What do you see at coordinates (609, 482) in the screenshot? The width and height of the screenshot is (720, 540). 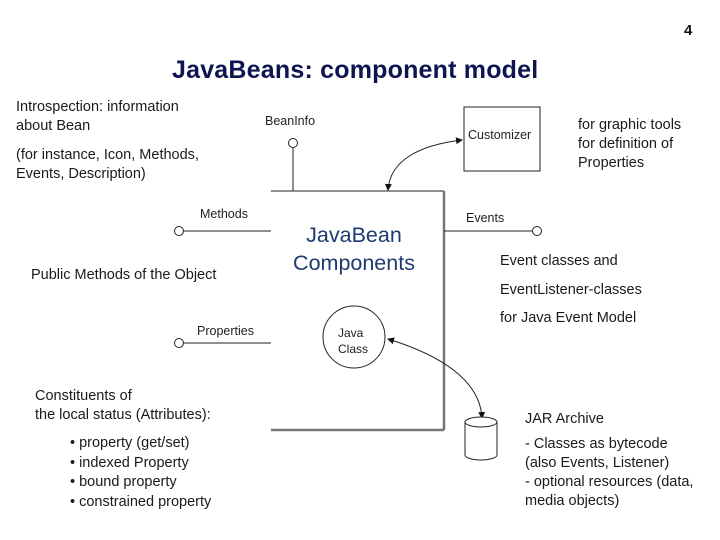 I see `jar-line: - optional resources (data,` at bounding box center [609, 482].